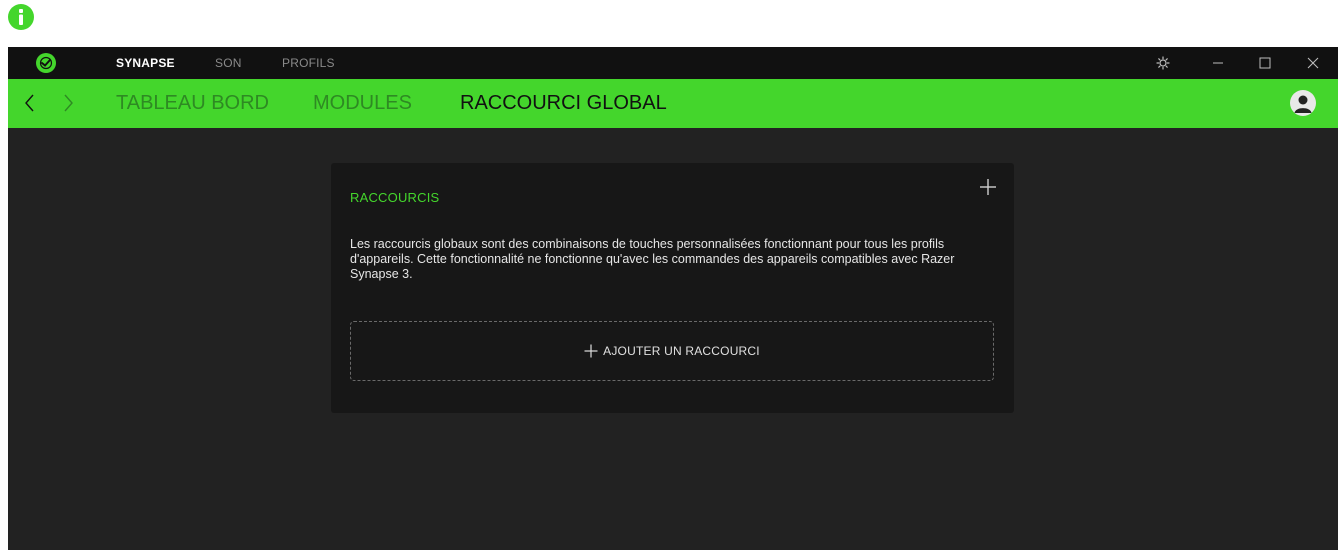  Describe the element at coordinates (308, 63) in the screenshot. I see `tab-profils: PROFILS` at that location.